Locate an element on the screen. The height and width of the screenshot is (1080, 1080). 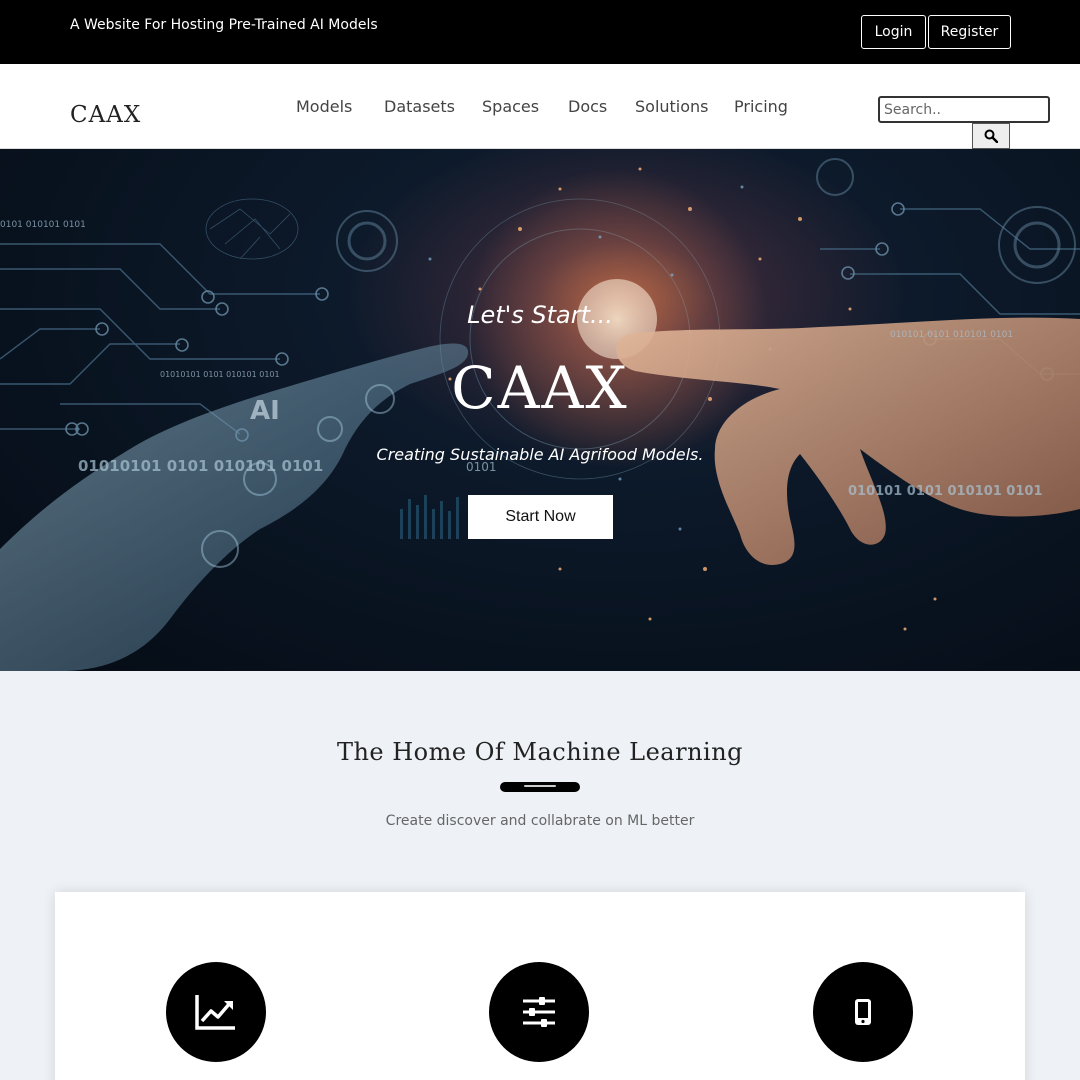
nav-item-datasets: Datasets is located at coordinates (419, 106).